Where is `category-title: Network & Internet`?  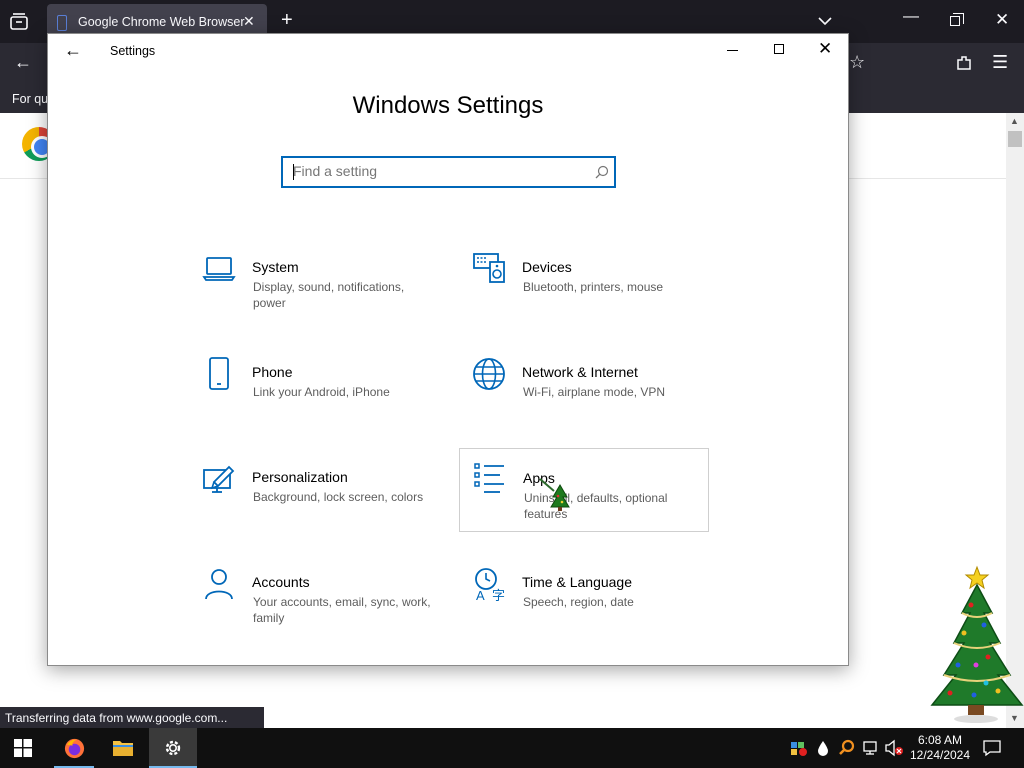 category-title: Network & Internet is located at coordinates (580, 372).